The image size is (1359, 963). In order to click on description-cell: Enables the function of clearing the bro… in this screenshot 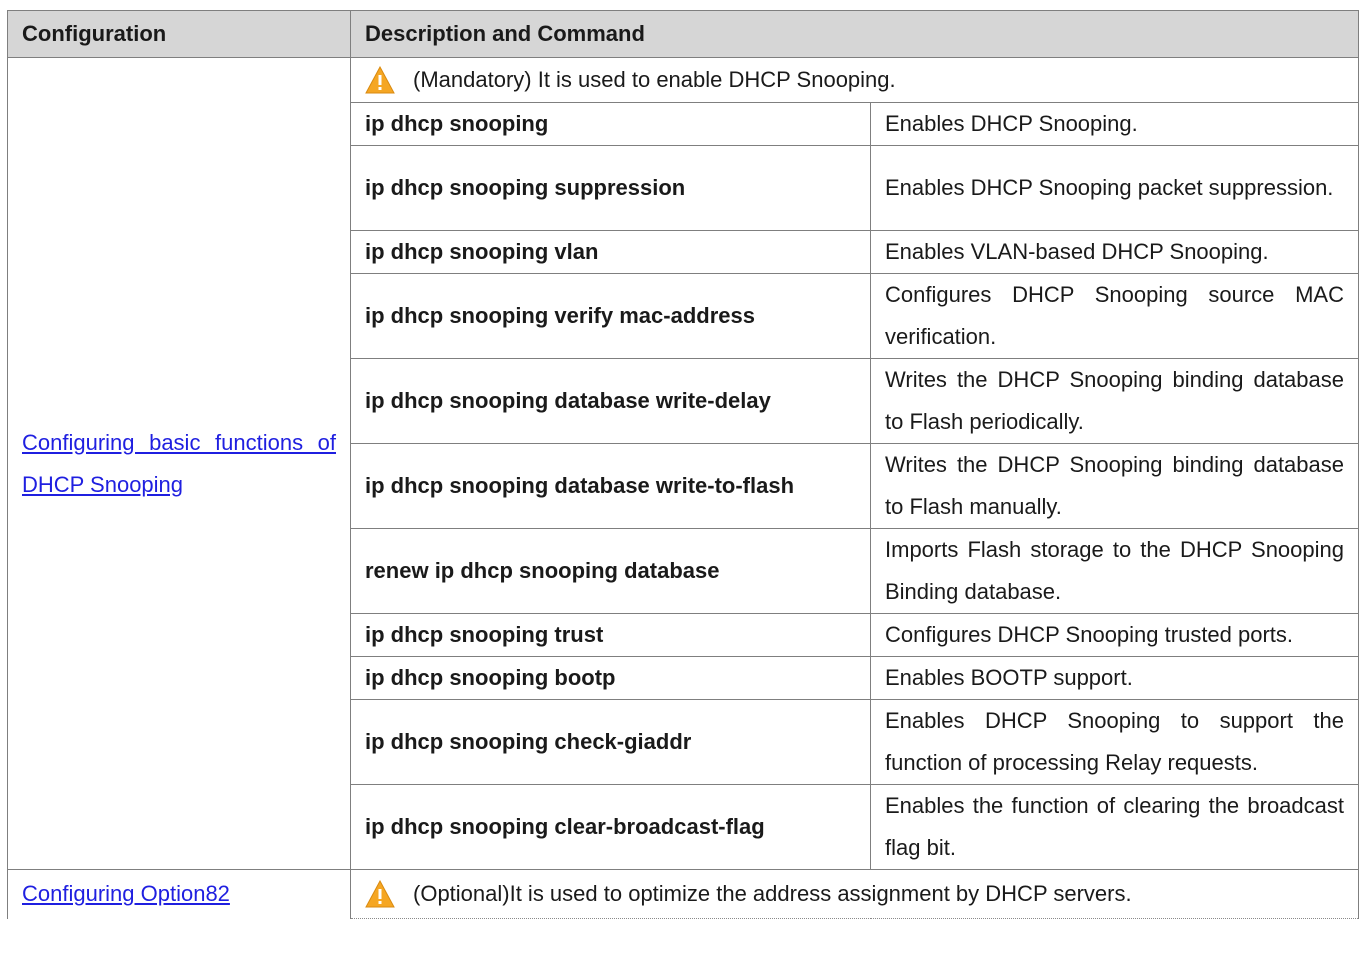, I will do `click(1114, 827)`.